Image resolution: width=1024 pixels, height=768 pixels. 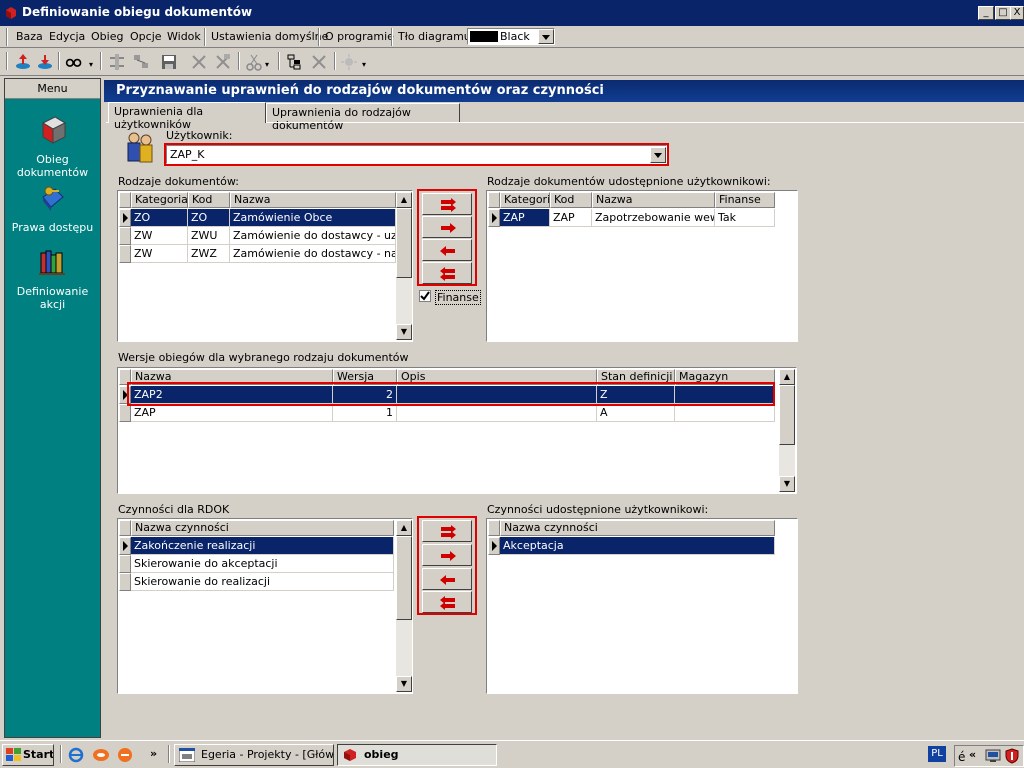 I want to click on maximize-button: □, so click(x=1003, y=13).